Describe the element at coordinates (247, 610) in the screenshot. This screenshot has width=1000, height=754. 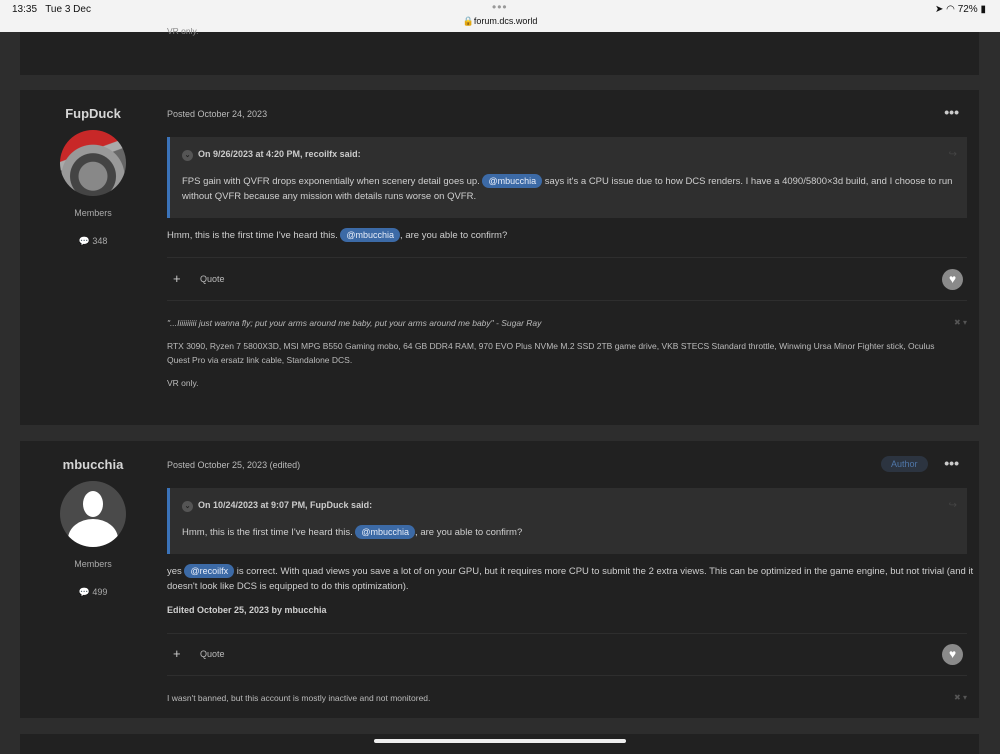
I see `edited-note: Edited October 25, 2023 by mbucchia` at that location.